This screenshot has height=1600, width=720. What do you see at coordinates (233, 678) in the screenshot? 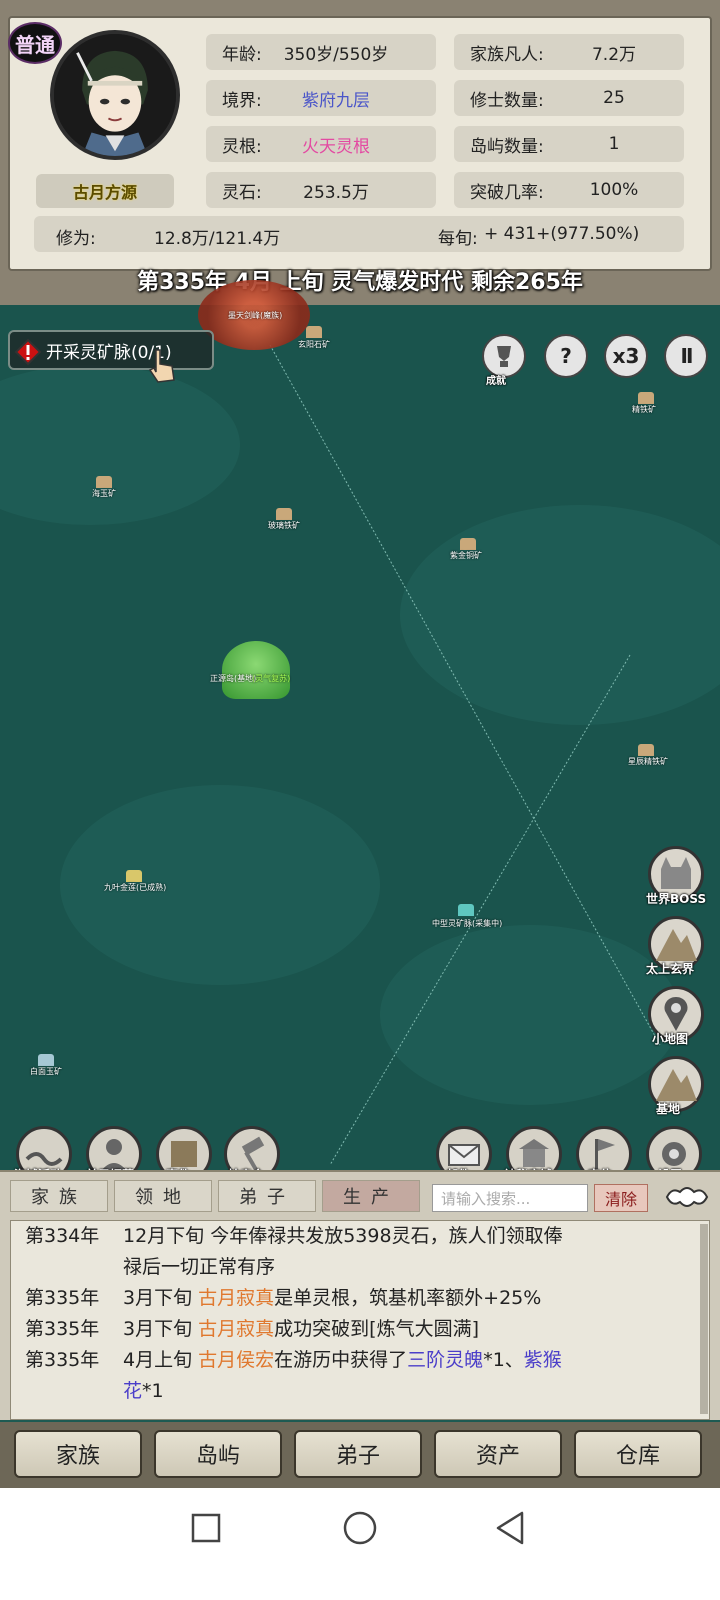
I see `map-label: 正源岛(基地)` at bounding box center [233, 678].